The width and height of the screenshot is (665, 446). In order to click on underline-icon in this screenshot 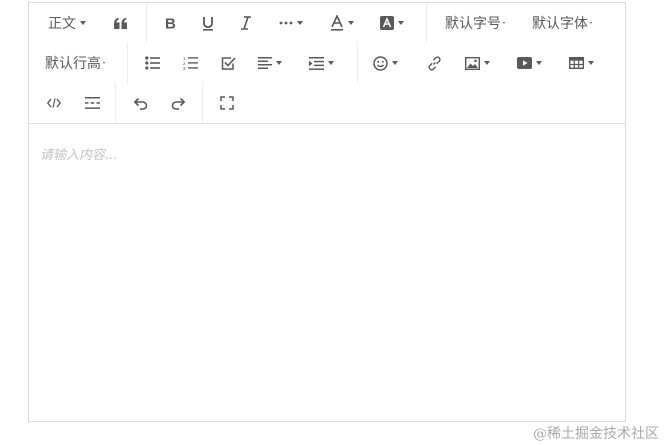, I will do `click(208, 23)`.